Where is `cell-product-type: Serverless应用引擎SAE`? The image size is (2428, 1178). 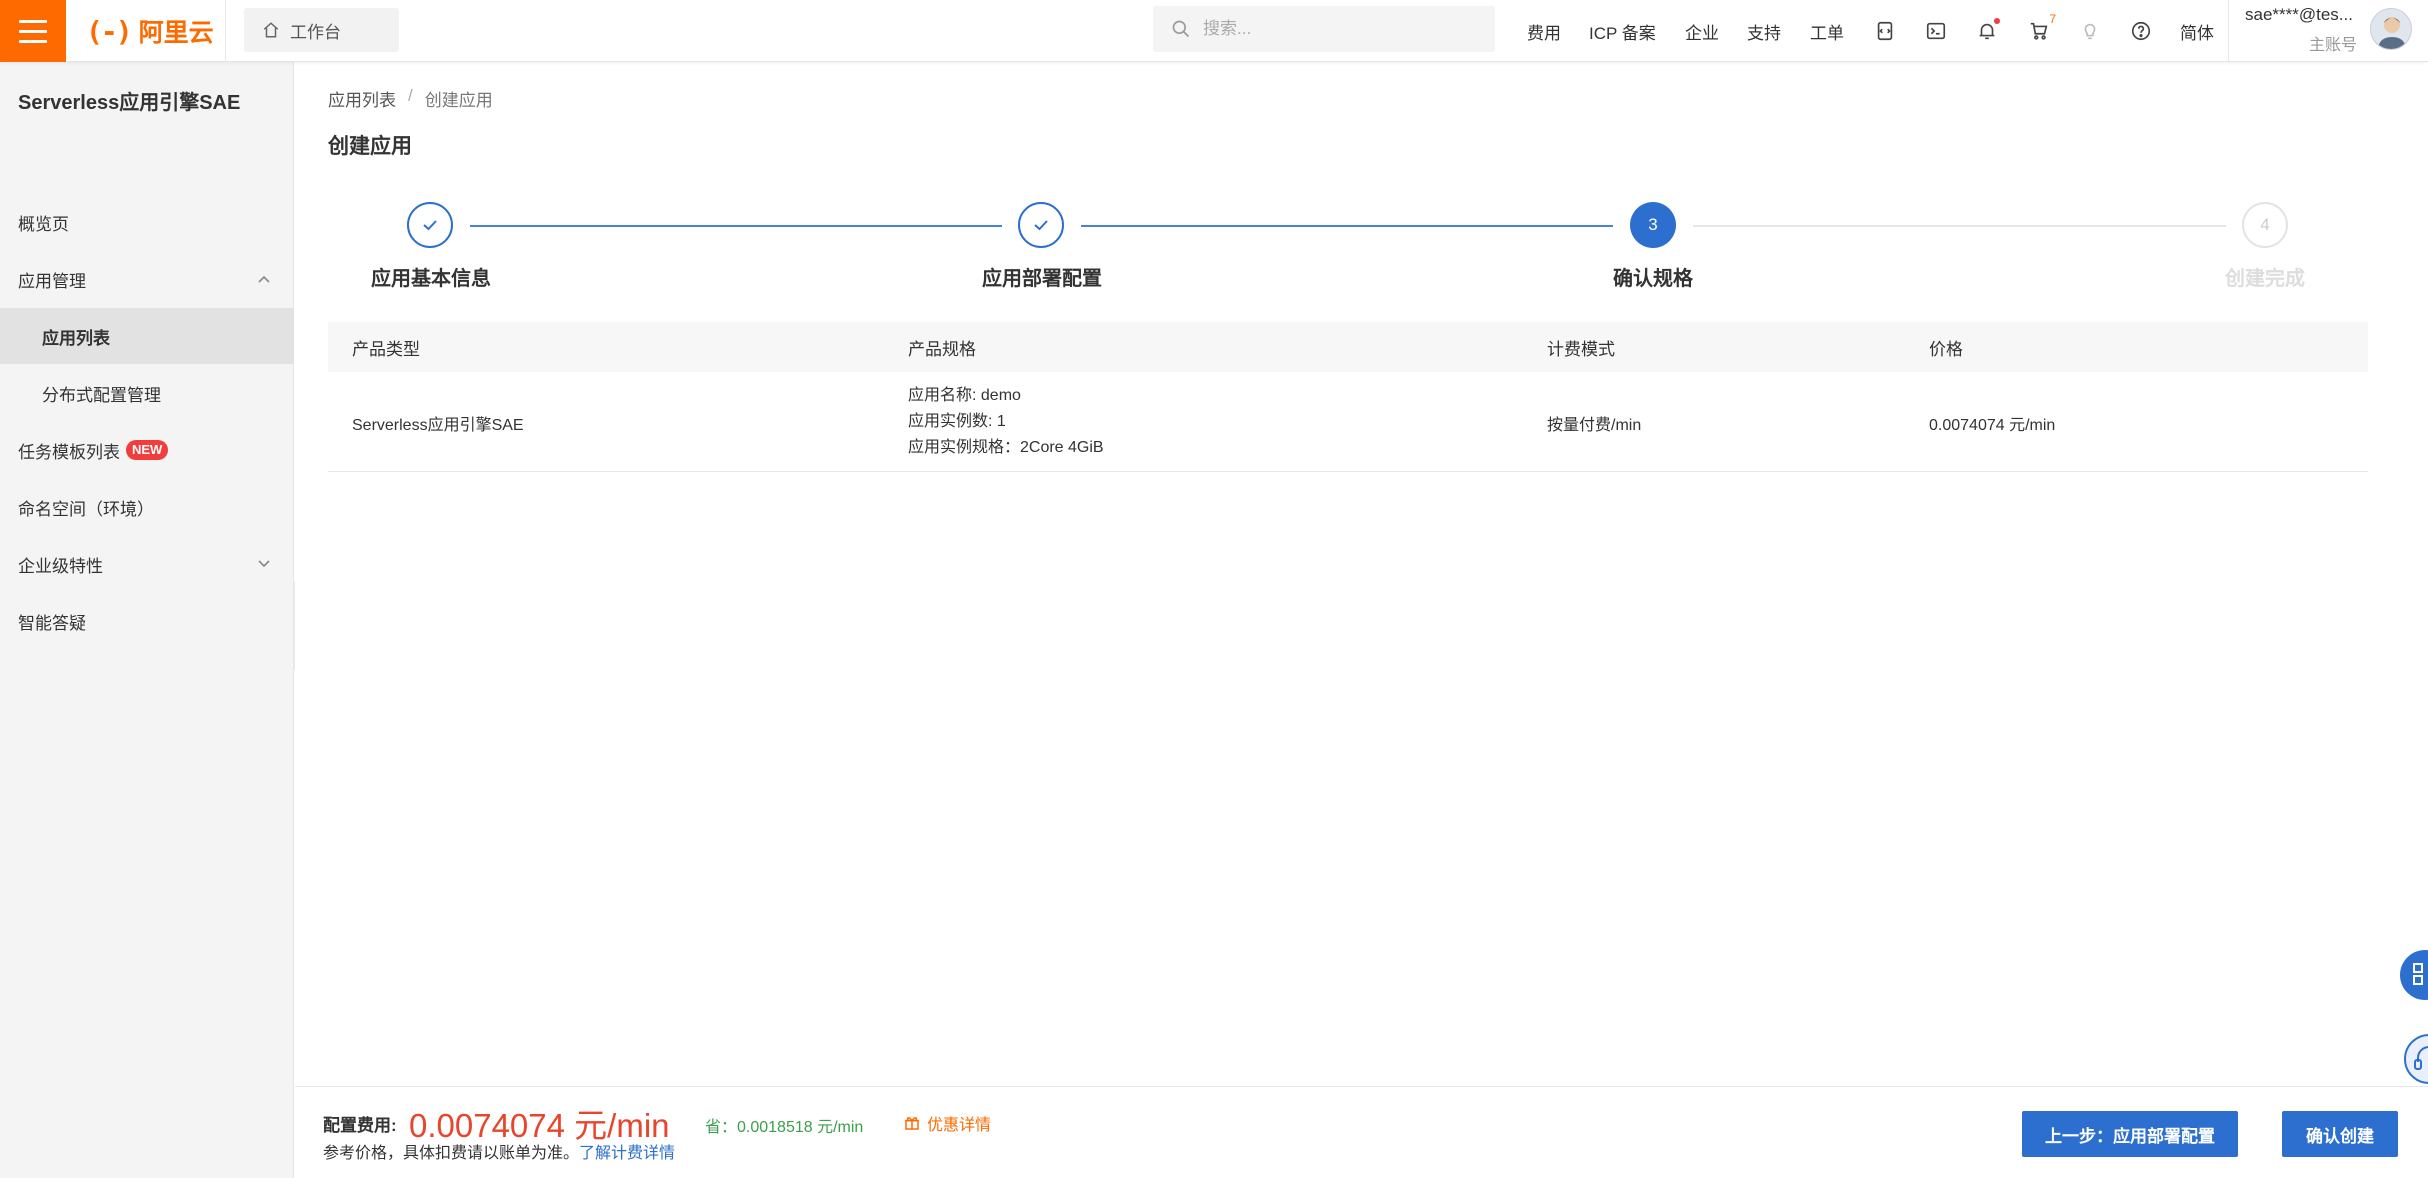
cell-product-type: Serverless应用引擎SAE is located at coordinates (438, 423).